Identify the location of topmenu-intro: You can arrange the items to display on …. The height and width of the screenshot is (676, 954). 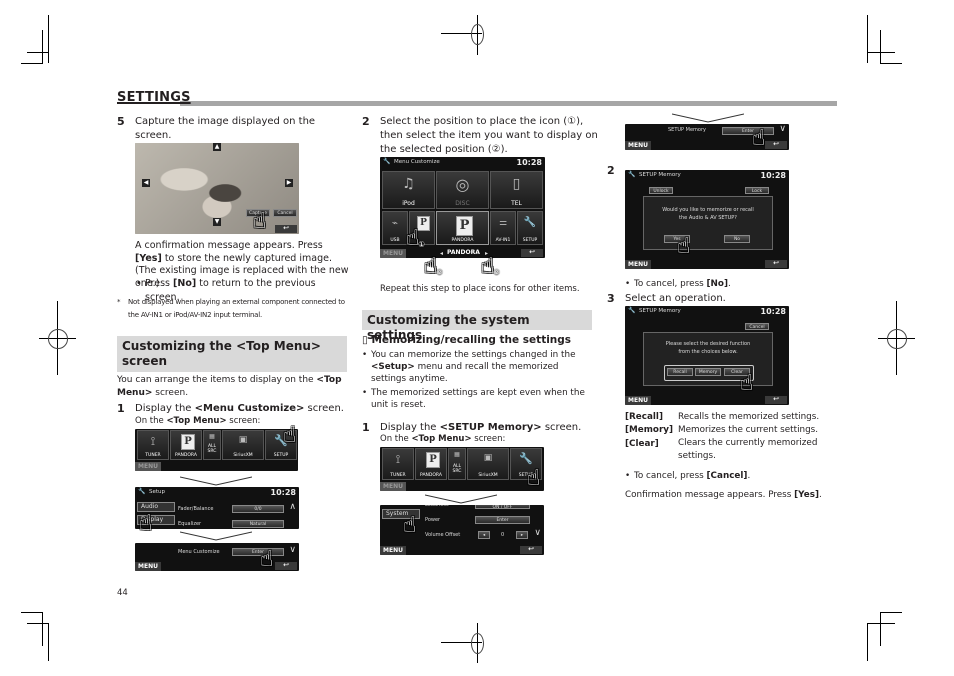
(229, 386).